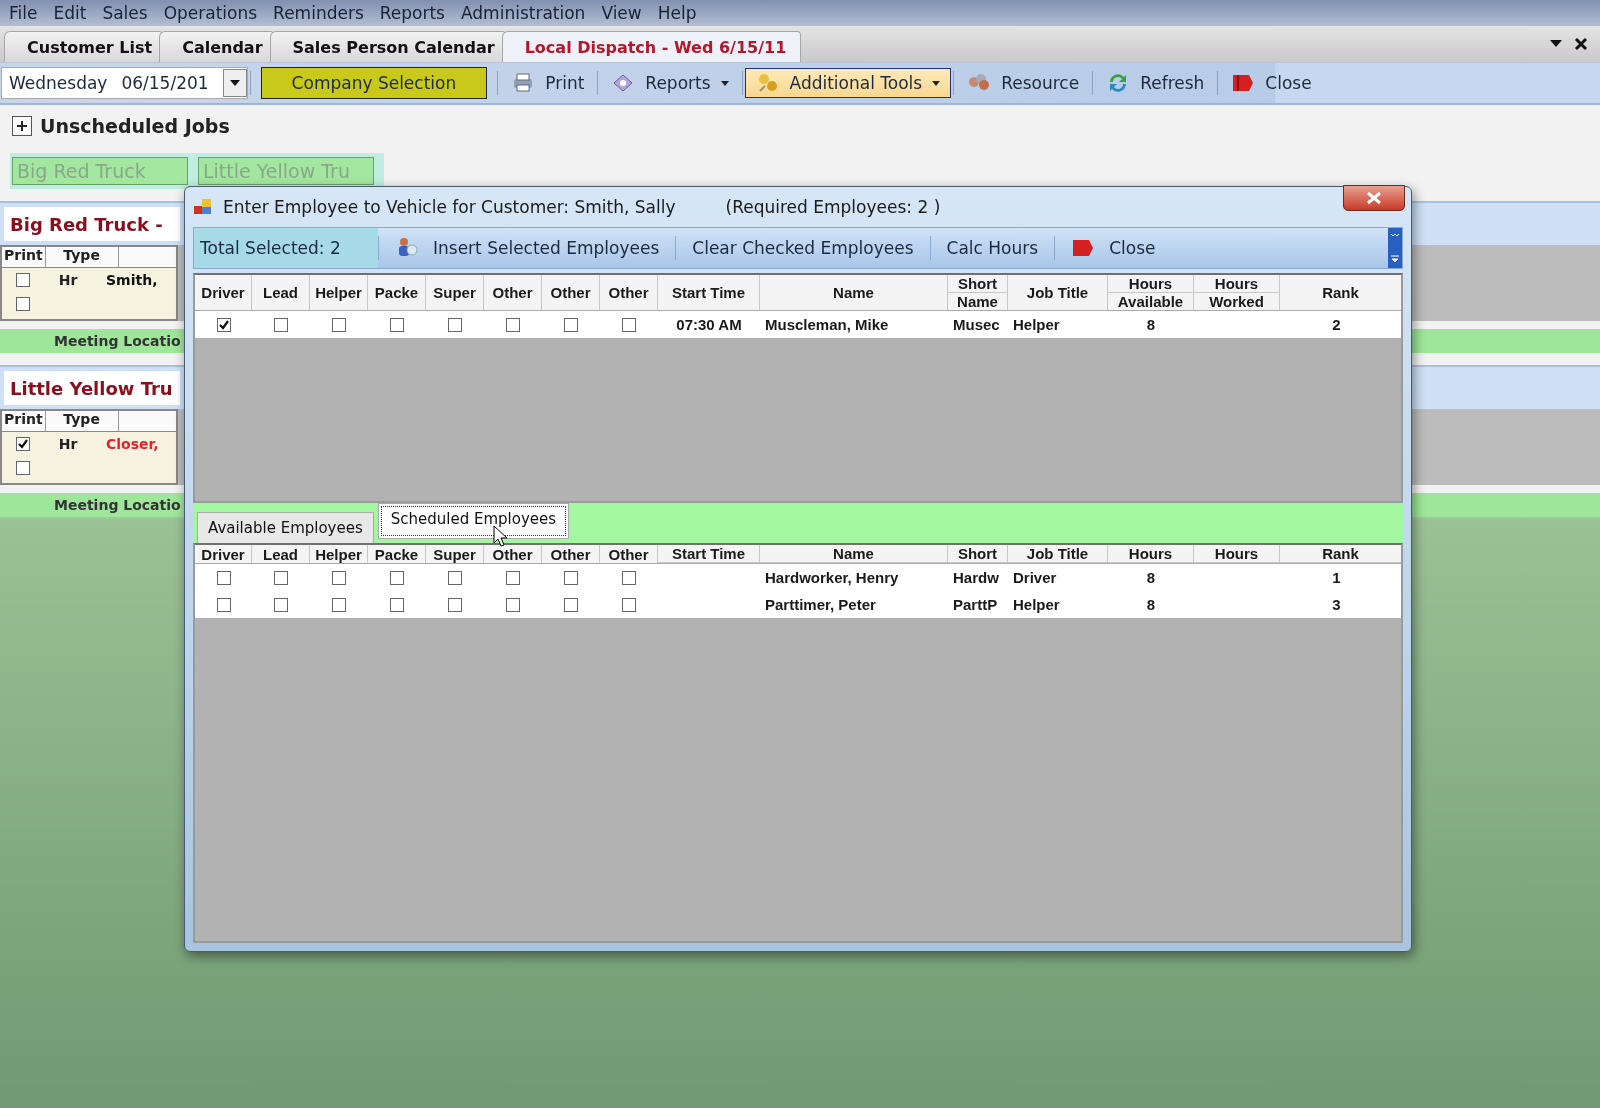 This screenshot has width=1600, height=1108. What do you see at coordinates (413, 13) in the screenshot?
I see `menu-item: Reports` at bounding box center [413, 13].